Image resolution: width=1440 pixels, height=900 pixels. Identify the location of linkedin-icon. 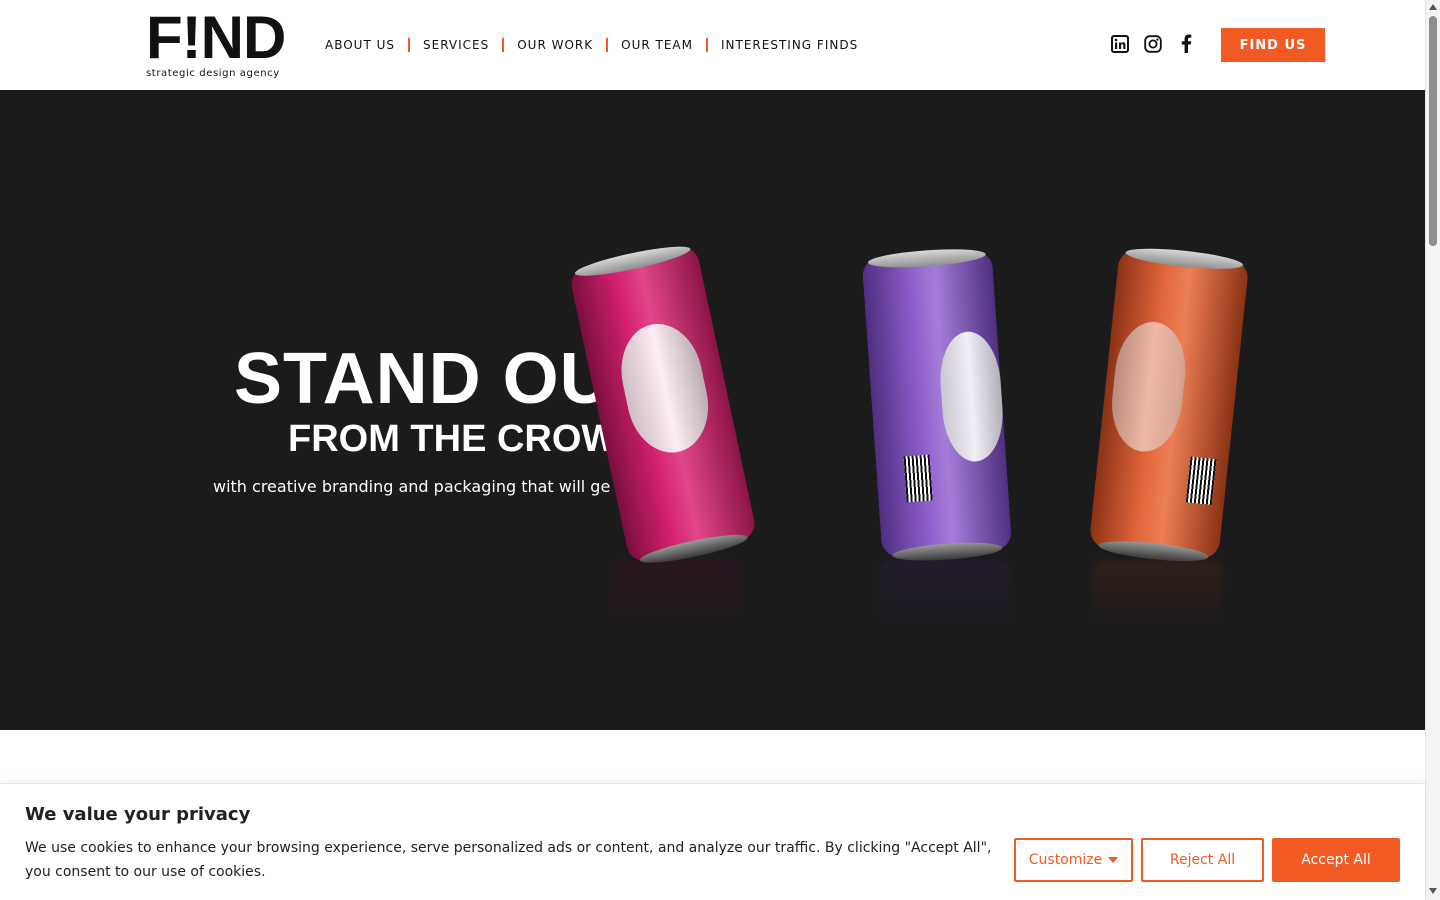
(1119, 43).